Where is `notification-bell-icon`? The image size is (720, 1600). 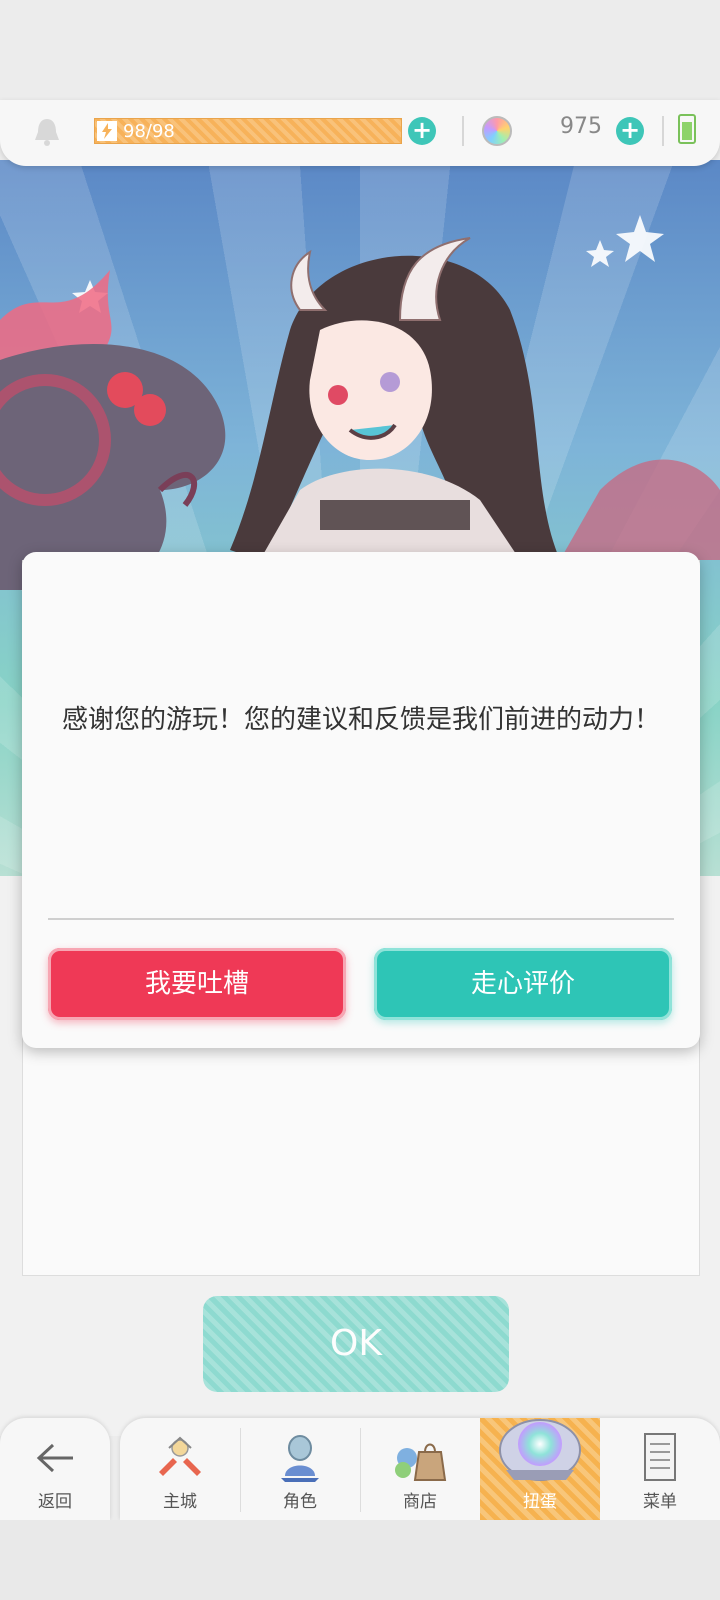
notification-bell-icon is located at coordinates (47, 132).